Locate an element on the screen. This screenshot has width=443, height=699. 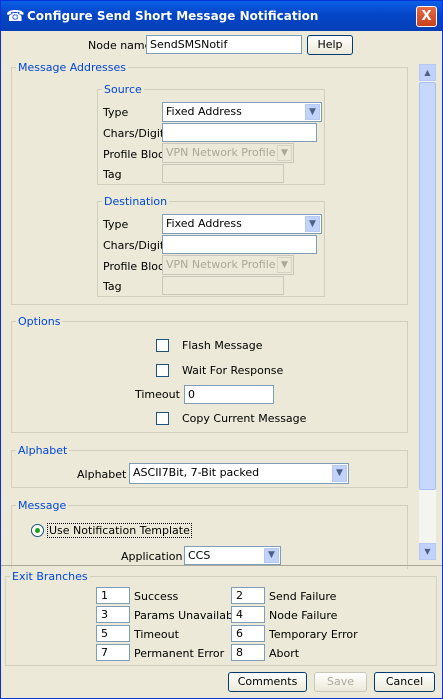
exit-branch-label: Node Failure is located at coordinates (303, 615).